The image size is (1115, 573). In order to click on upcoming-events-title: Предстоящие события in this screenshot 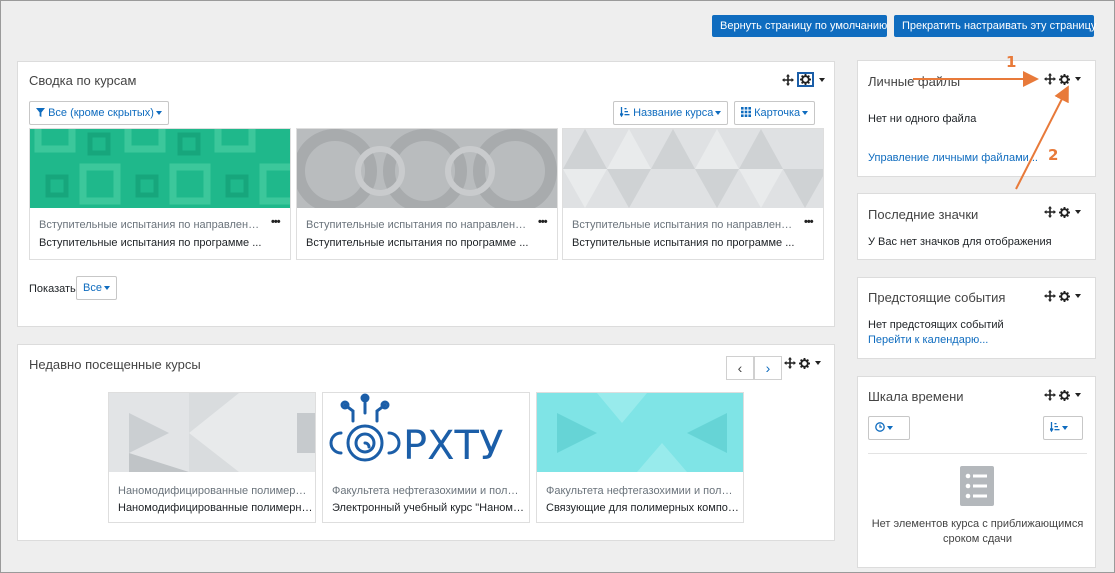, I will do `click(937, 297)`.